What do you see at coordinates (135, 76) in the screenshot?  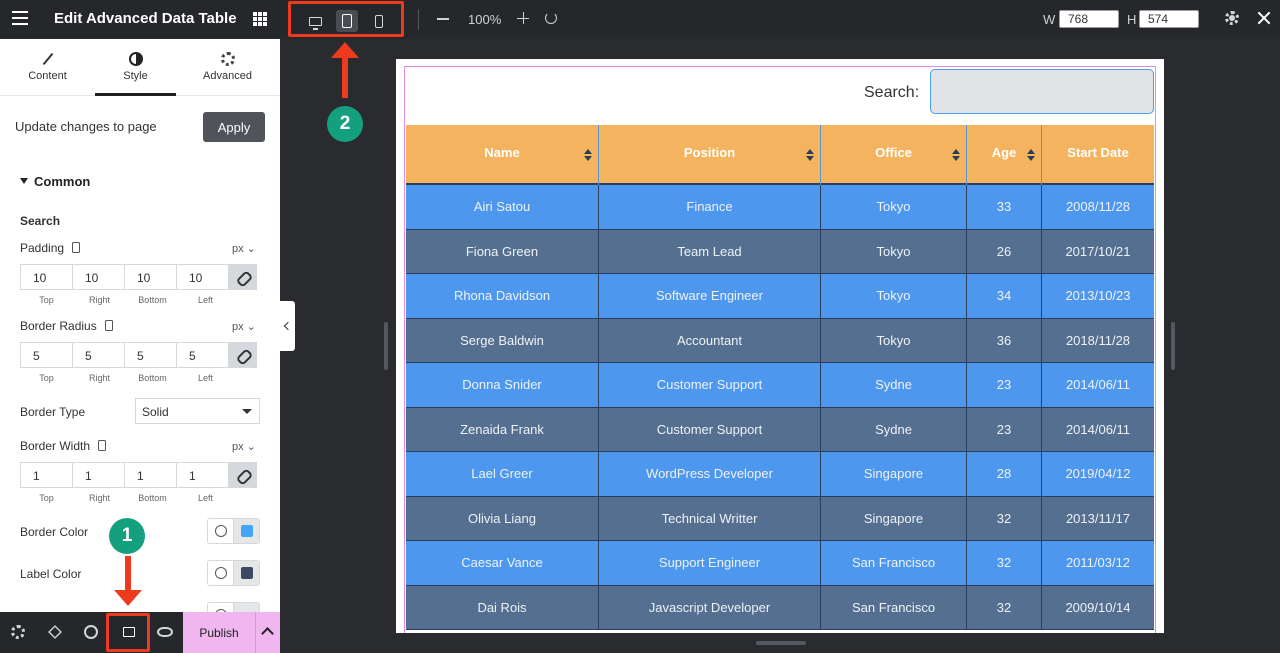 I see `tab-label: Style` at bounding box center [135, 76].